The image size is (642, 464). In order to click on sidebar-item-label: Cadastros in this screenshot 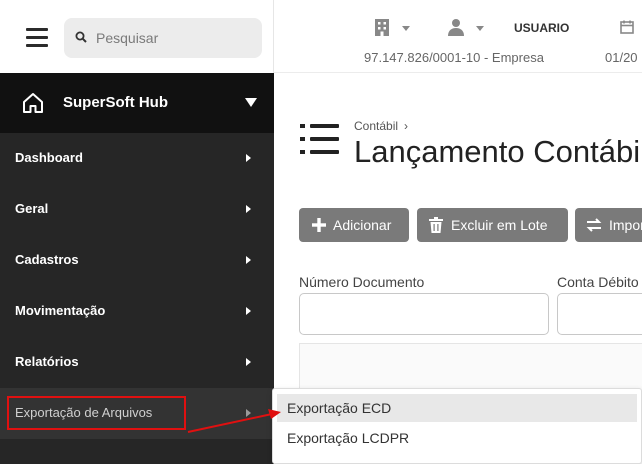, I will do `click(47, 259)`.